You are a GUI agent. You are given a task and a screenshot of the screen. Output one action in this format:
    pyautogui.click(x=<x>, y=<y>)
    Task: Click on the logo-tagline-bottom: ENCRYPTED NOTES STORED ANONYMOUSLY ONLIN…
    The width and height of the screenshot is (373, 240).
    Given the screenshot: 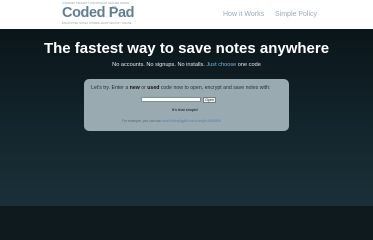 What is the action you would take?
    pyautogui.click(x=97, y=23)
    